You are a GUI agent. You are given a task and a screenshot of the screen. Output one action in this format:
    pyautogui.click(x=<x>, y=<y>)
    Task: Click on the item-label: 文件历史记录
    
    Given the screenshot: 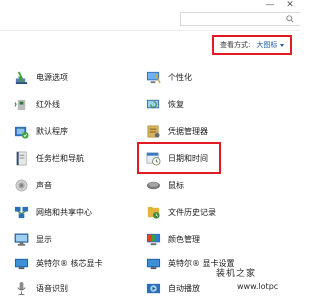 What is the action you would take?
    pyautogui.click(x=192, y=212)
    